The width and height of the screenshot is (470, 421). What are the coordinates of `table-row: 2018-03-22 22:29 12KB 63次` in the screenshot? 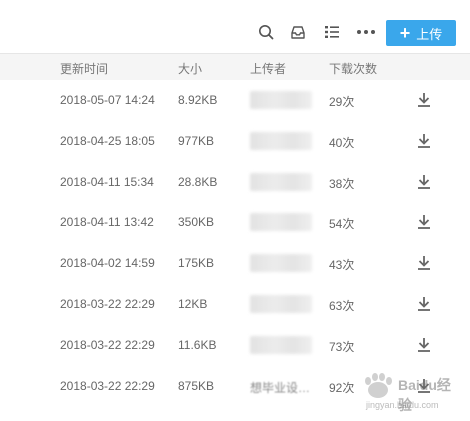 It's located at (235, 304).